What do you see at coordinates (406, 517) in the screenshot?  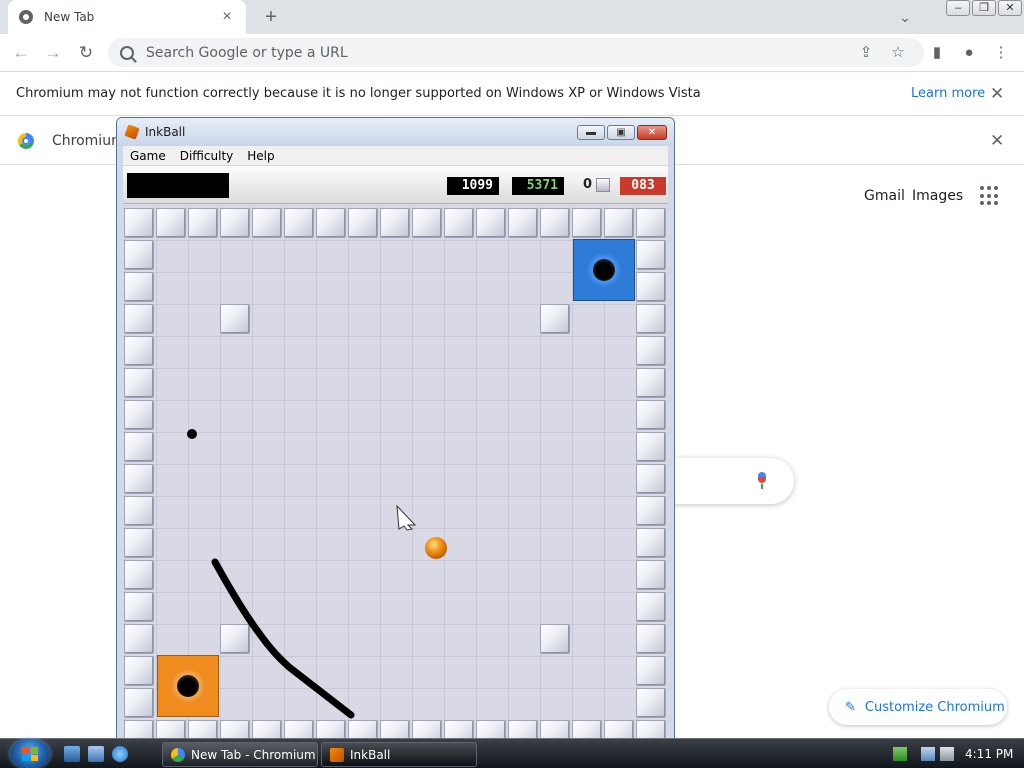 I see `cursor-icon` at bounding box center [406, 517].